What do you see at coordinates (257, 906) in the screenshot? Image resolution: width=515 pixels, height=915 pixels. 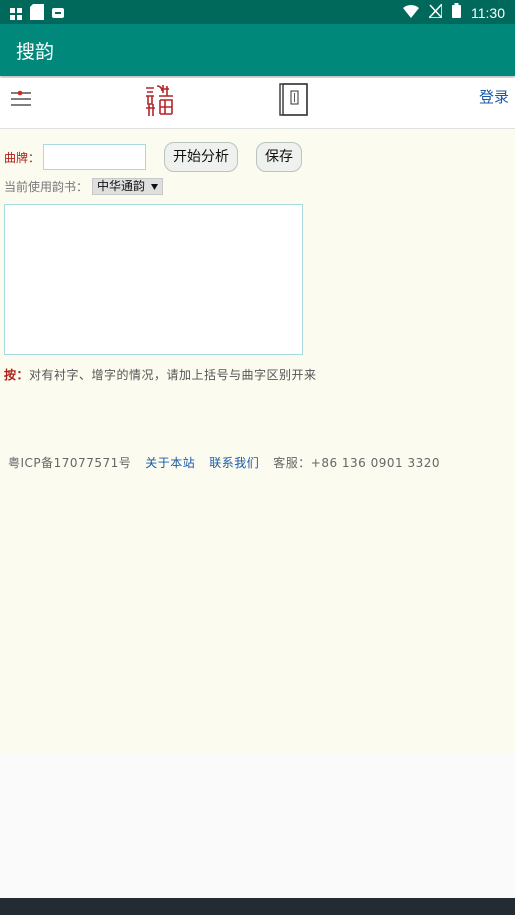 I see `navigation-bar` at bounding box center [257, 906].